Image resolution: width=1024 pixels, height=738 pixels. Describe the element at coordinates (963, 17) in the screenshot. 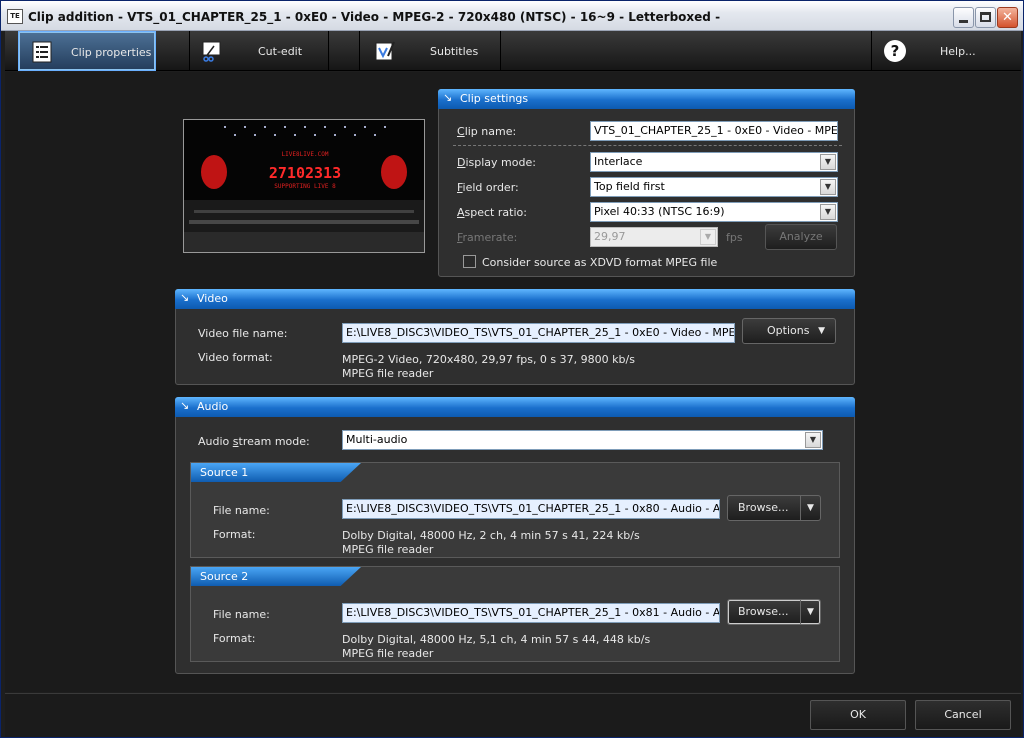

I see `minimize-button` at that location.